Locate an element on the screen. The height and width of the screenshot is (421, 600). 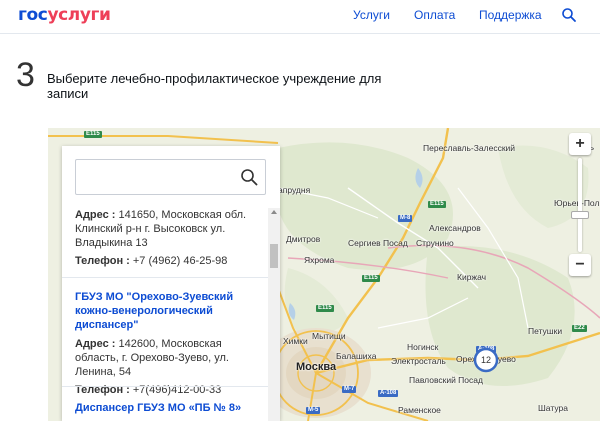
logo-part-gos: гос is located at coordinates (33, 15).